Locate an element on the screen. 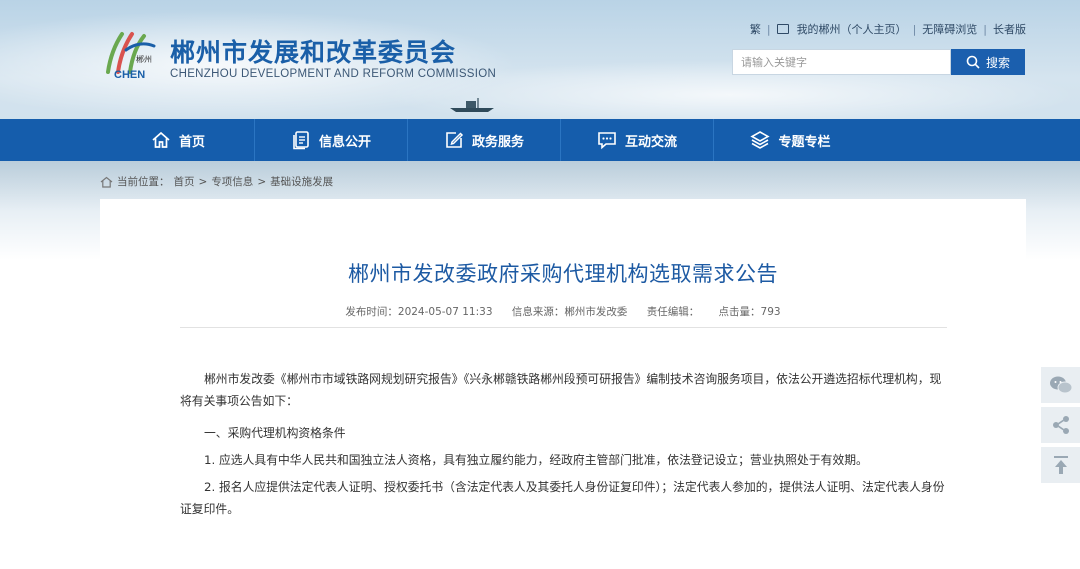 The image size is (1080, 569). nav-item-gov-services: 政务服务 is located at coordinates (484, 140).